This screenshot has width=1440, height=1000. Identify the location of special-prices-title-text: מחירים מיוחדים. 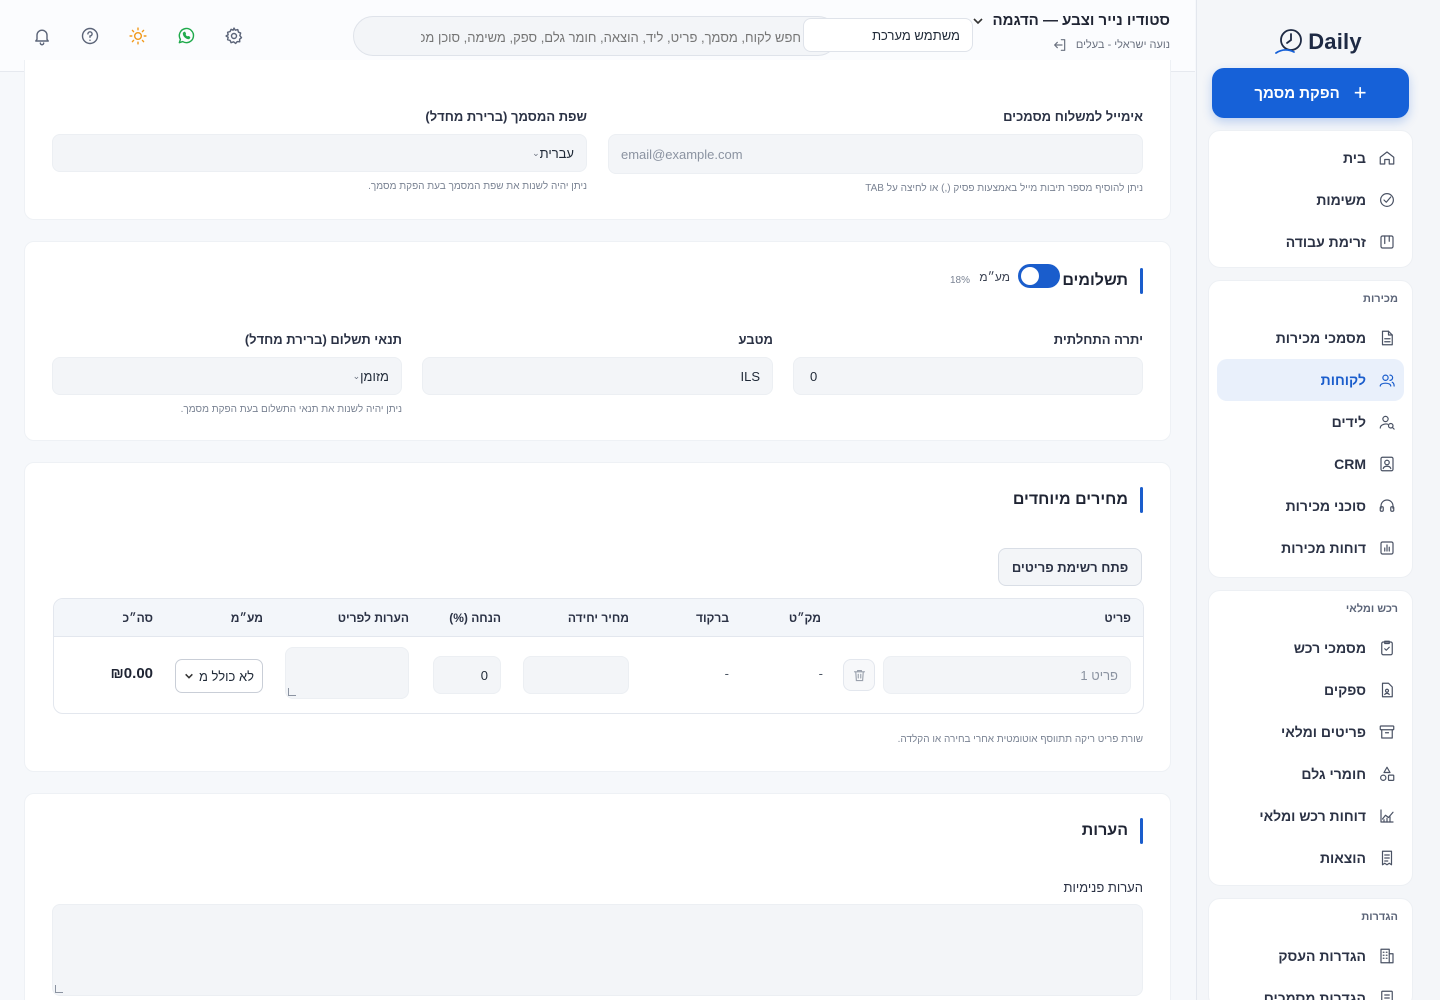
(1070, 499).